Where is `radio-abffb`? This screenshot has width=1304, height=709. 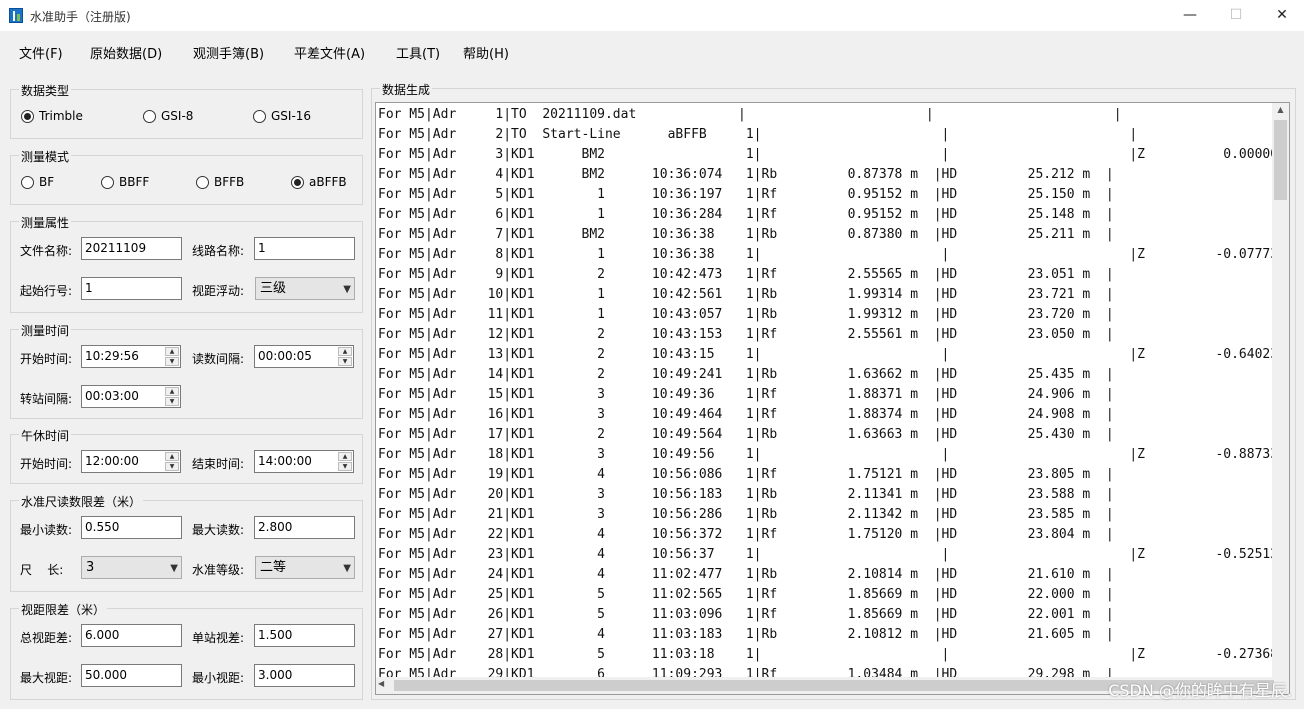 radio-abffb is located at coordinates (297, 182).